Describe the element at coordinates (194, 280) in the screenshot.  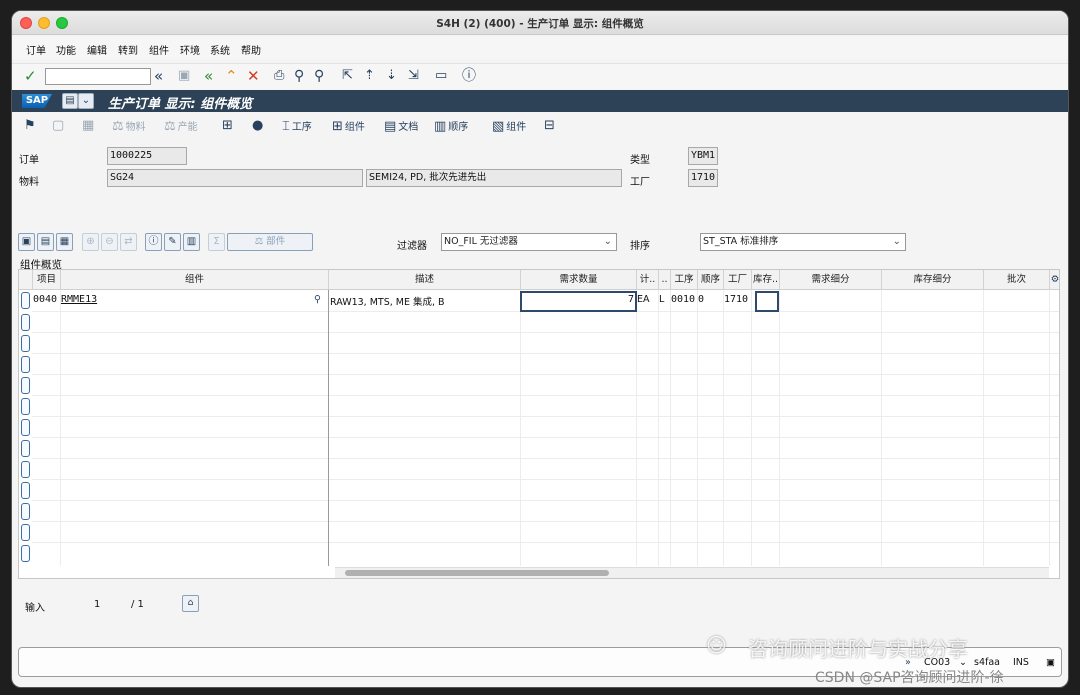
I see `col-component: 组件` at that location.